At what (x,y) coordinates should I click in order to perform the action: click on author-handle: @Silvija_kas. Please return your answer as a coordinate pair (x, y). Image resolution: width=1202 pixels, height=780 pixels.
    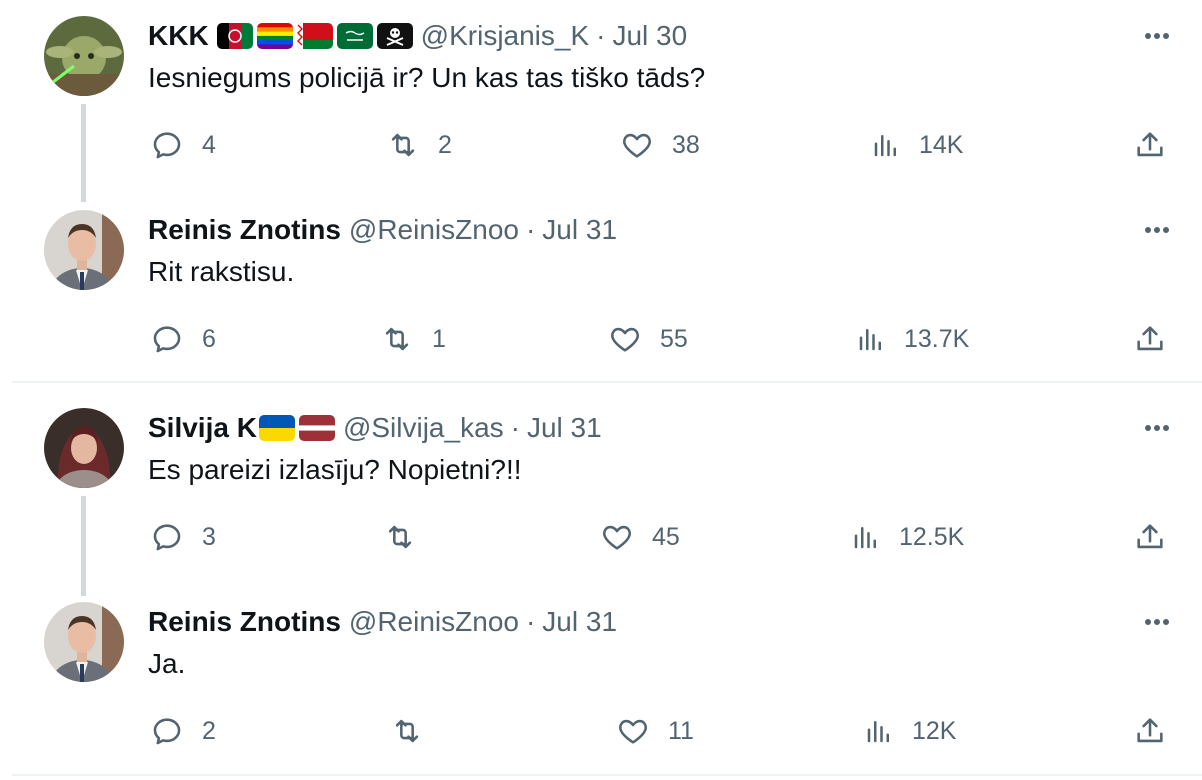
    Looking at the image, I should click on (423, 428).